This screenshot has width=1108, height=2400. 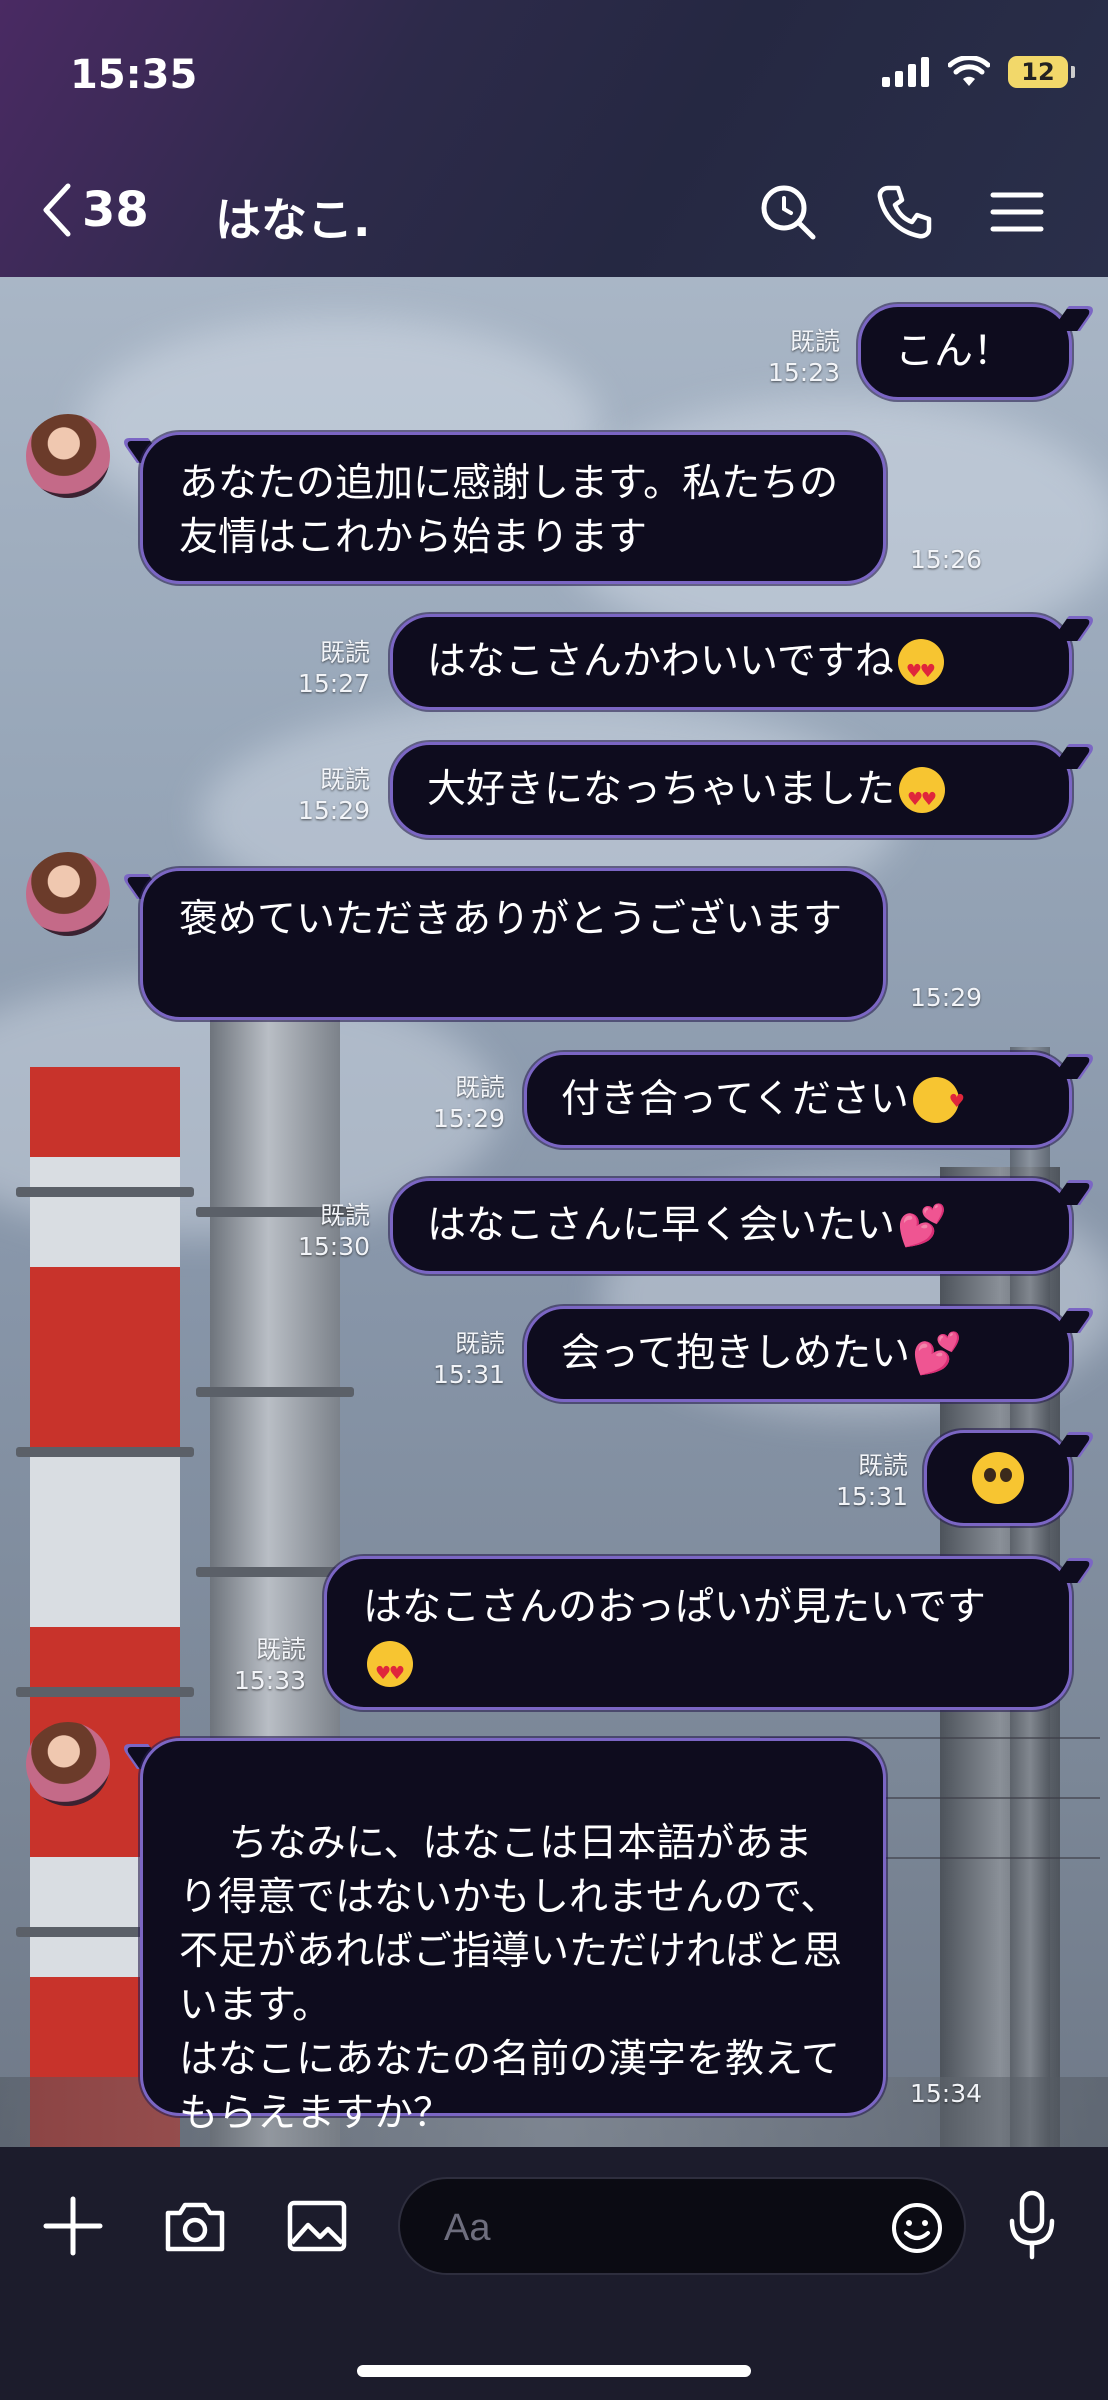 I want to click on message-meta: 既読 15:23, so click(x=790, y=357).